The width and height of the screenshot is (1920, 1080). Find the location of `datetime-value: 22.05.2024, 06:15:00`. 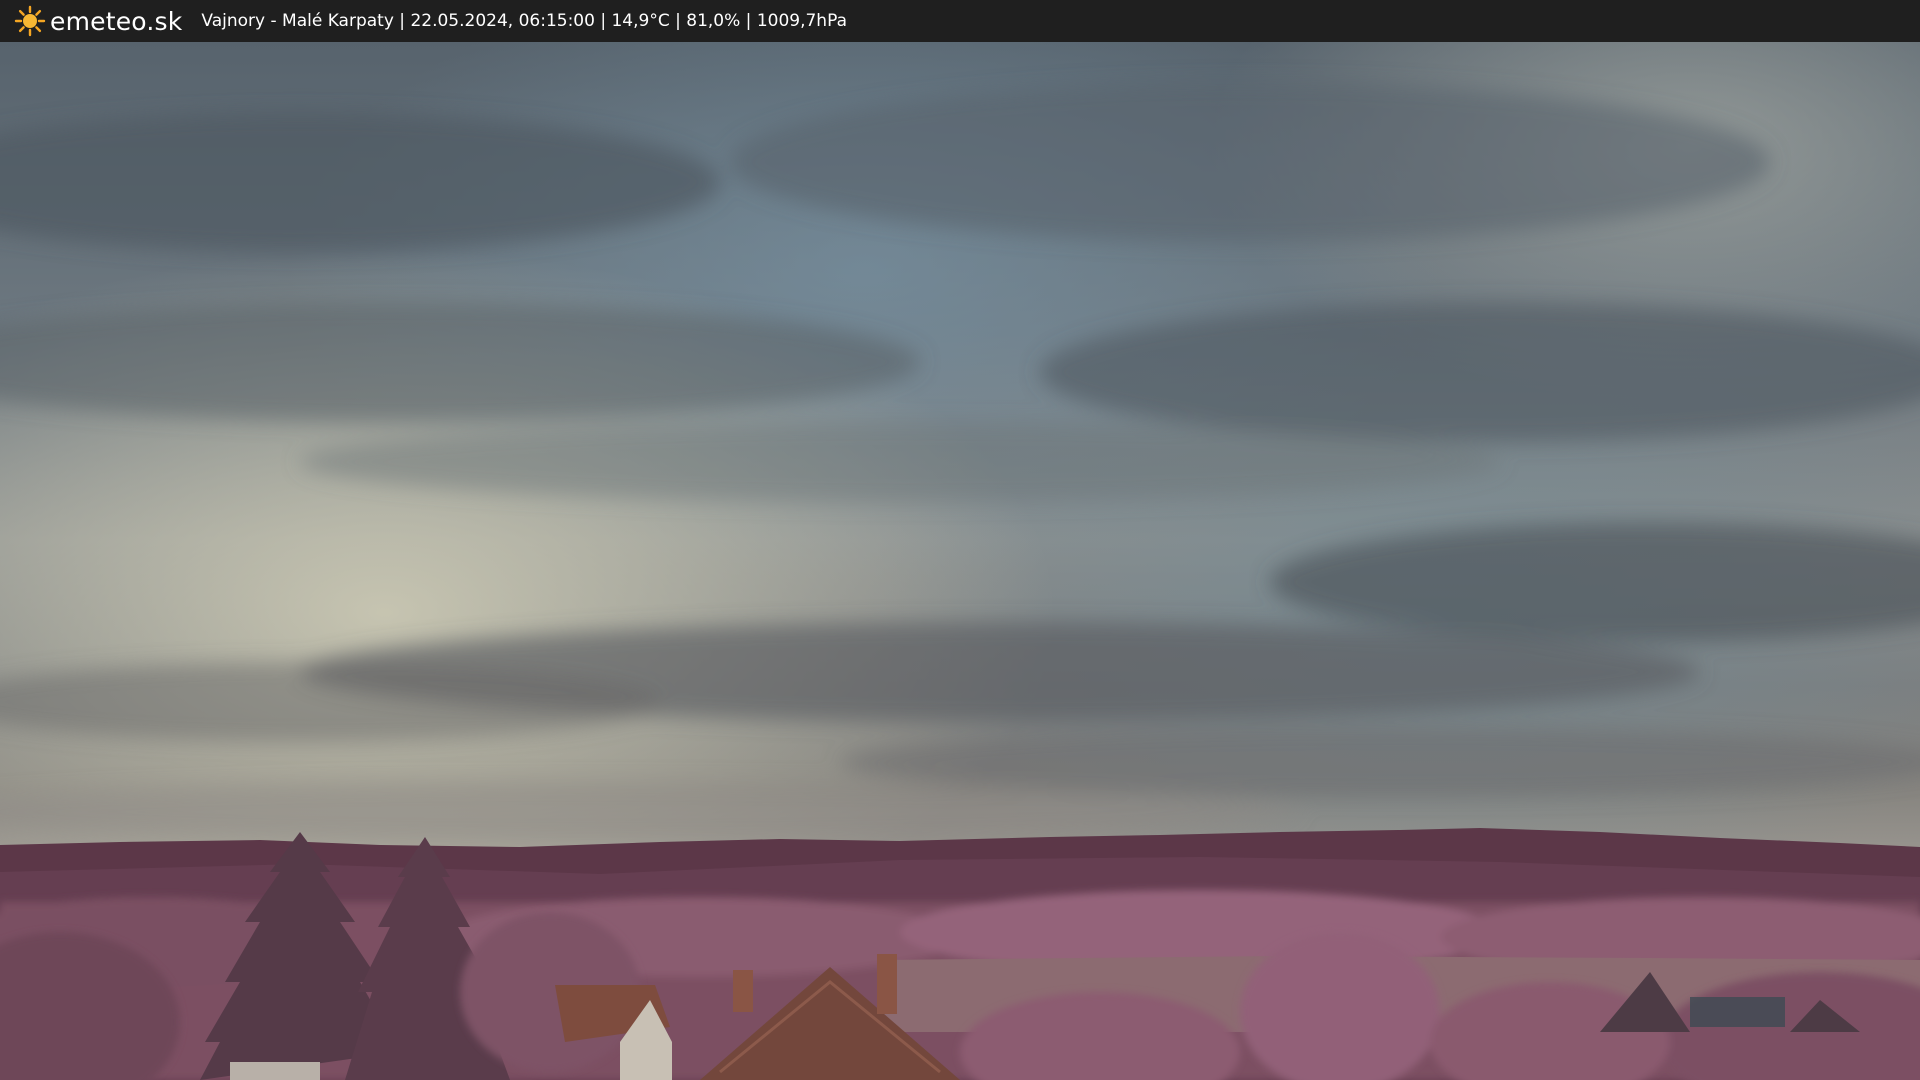

datetime-value: 22.05.2024, 06:15:00 is located at coordinates (502, 21).